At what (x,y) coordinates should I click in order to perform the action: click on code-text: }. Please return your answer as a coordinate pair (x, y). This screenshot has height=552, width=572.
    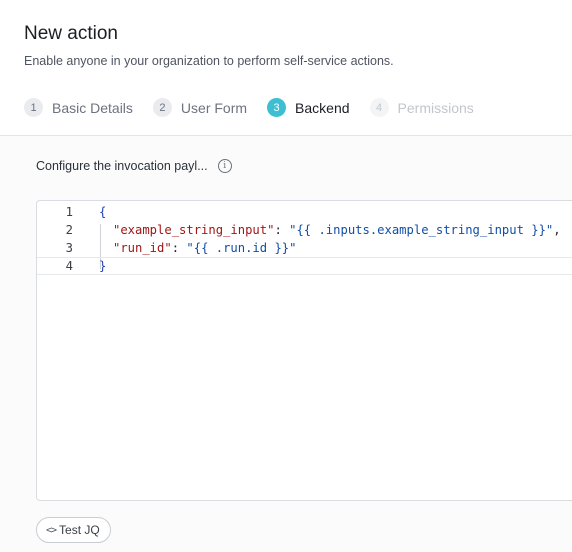
    Looking at the image, I should click on (102, 266).